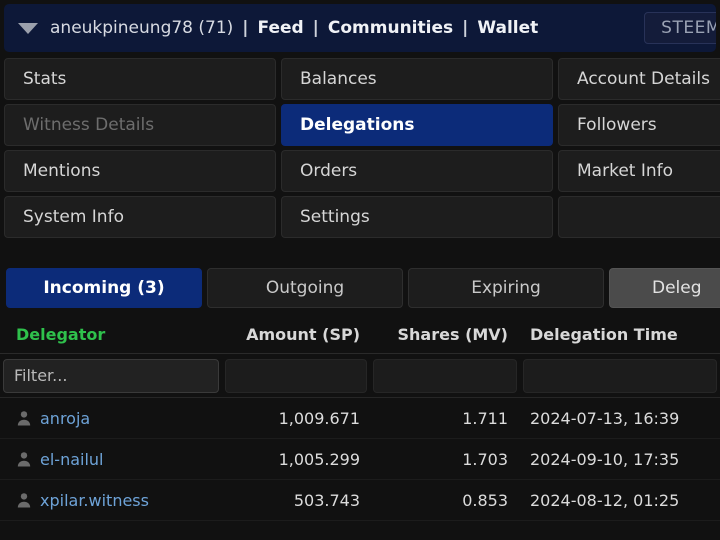  I want to click on header-link-communities: Communities, so click(390, 28).